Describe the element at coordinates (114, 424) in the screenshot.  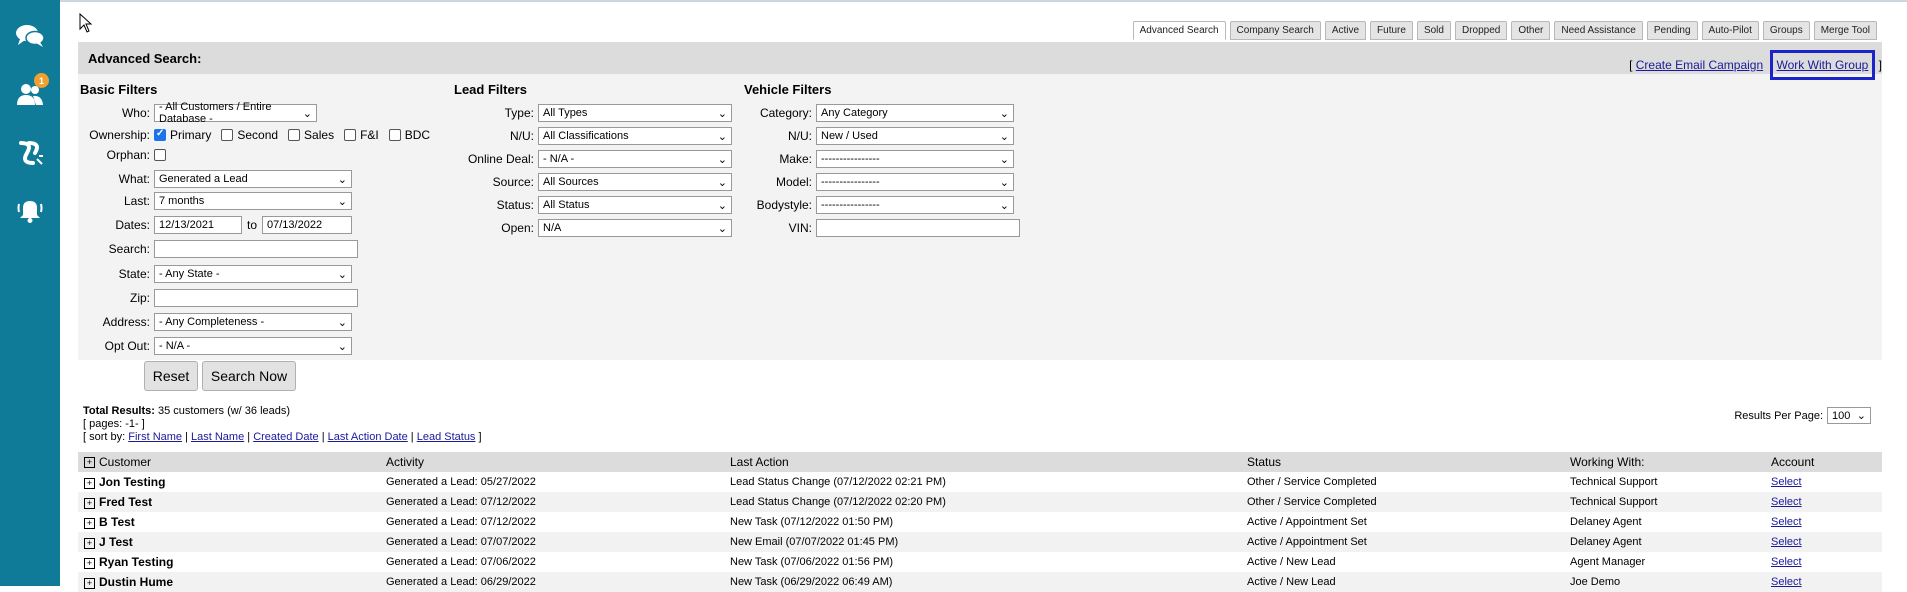
I see `pages-indicator: [ pages: -1- ]` at that location.